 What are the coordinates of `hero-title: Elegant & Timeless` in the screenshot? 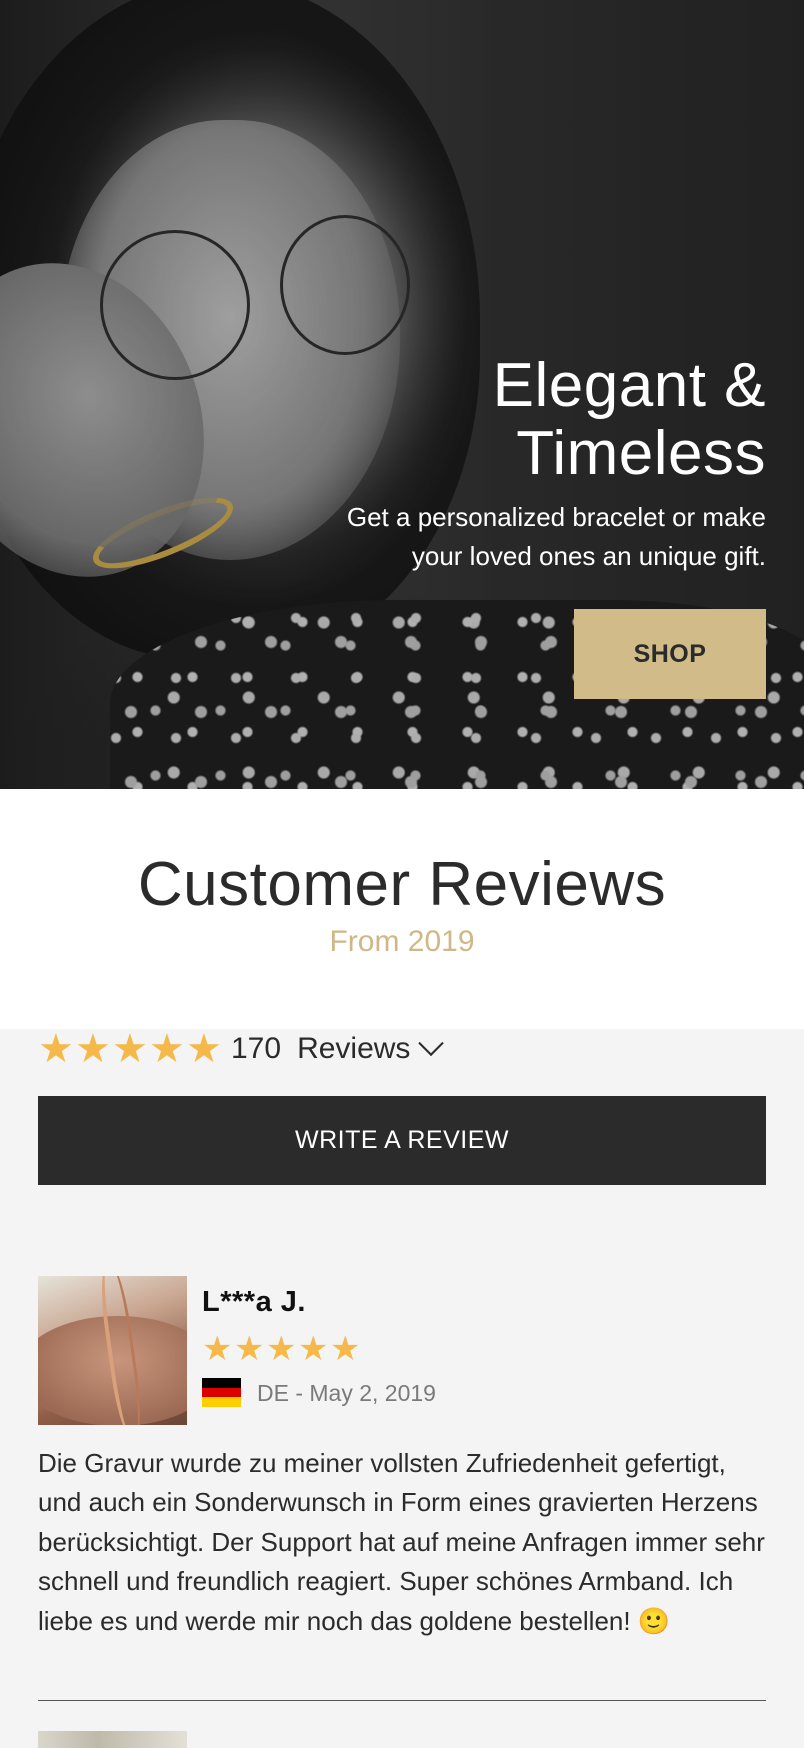 It's located at (506, 420).